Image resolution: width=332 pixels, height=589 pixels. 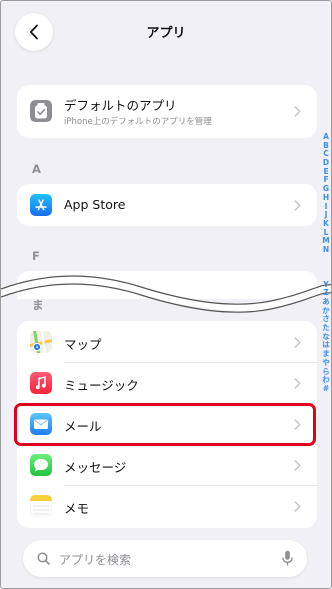 What do you see at coordinates (36, 256) in the screenshot?
I see `section-header-f: F` at bounding box center [36, 256].